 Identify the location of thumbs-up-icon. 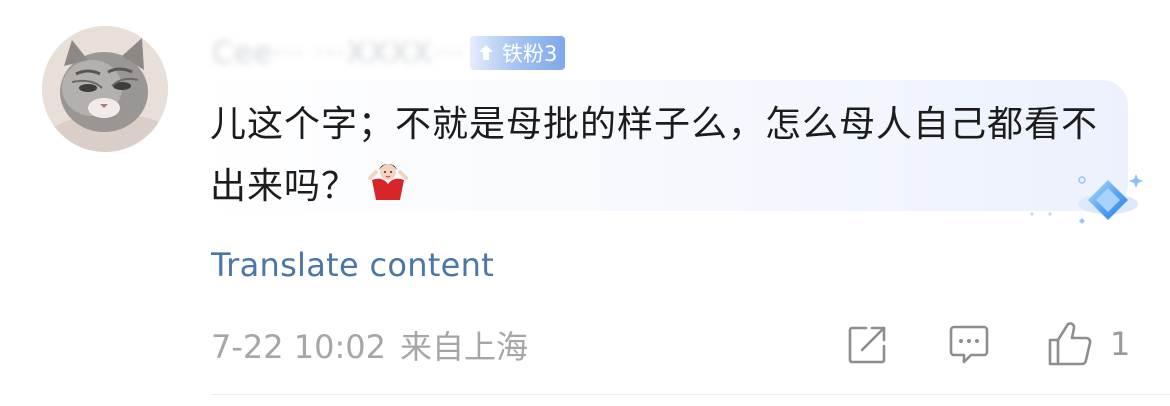
(1070, 344).